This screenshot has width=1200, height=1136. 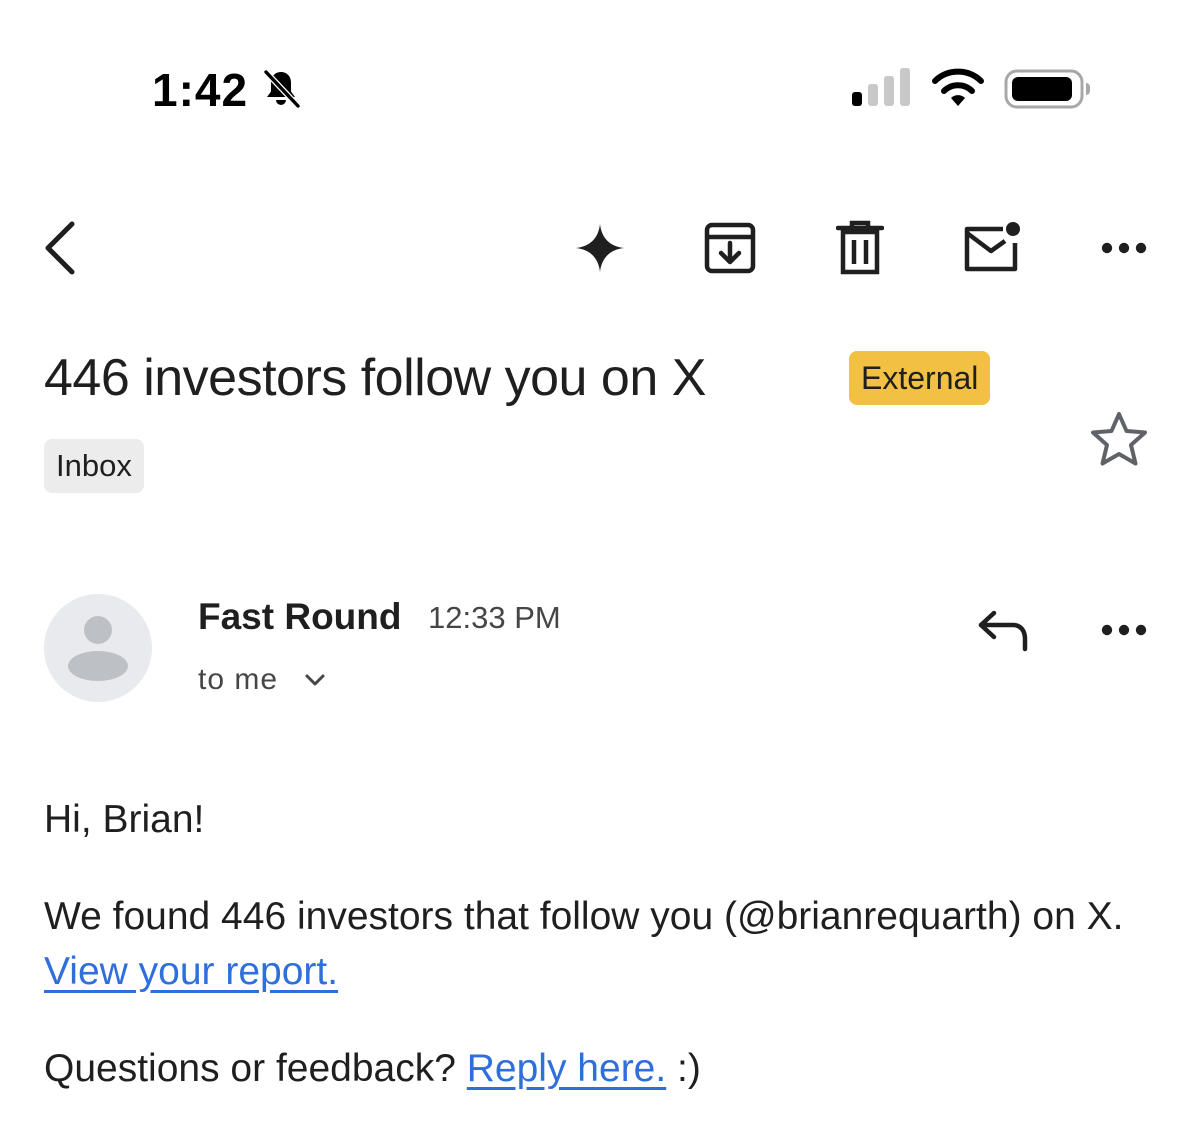 I want to click on mark-unread-button, so click(x=992, y=248).